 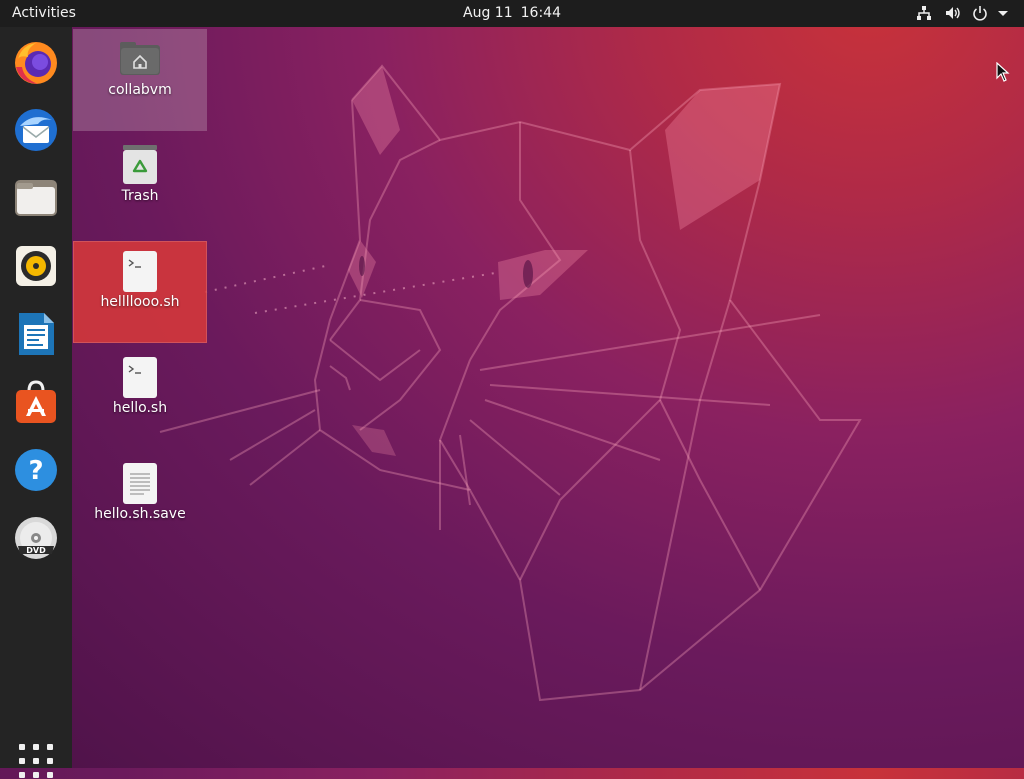 I want to click on desktop-item-label: Trash, so click(x=140, y=196).